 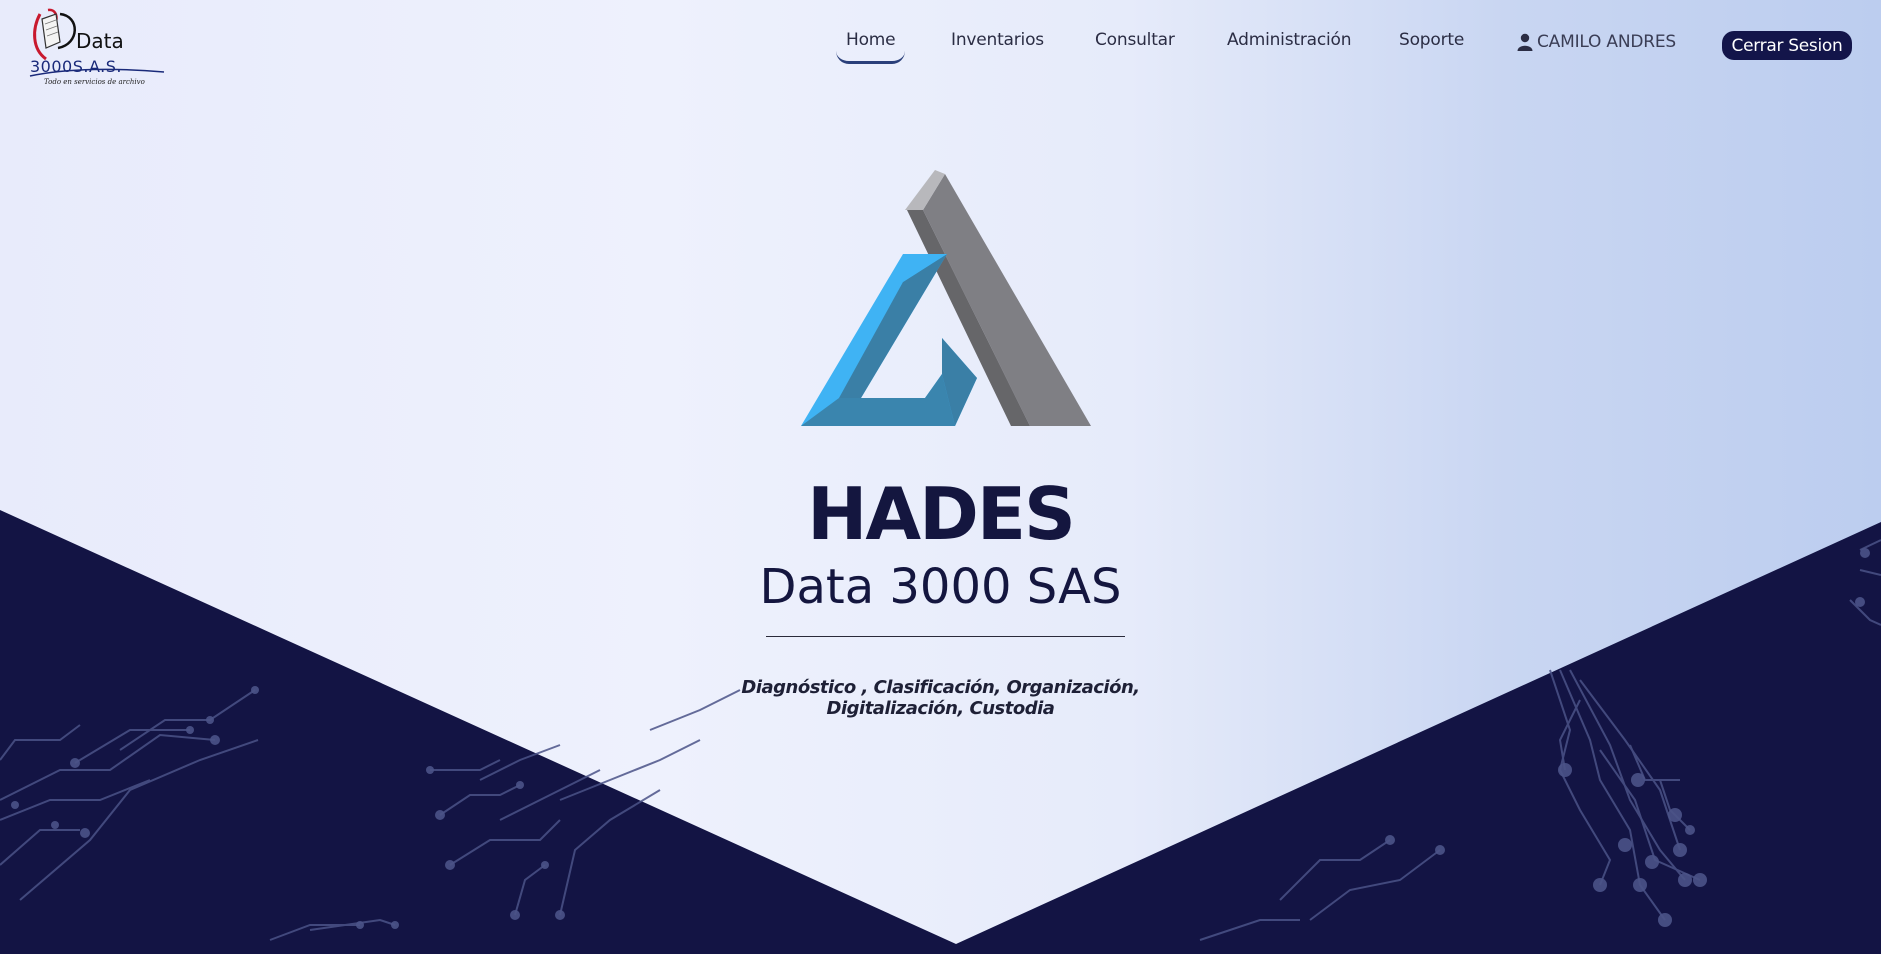 I want to click on nav-consultar: Consultar, so click(x=1135, y=40).